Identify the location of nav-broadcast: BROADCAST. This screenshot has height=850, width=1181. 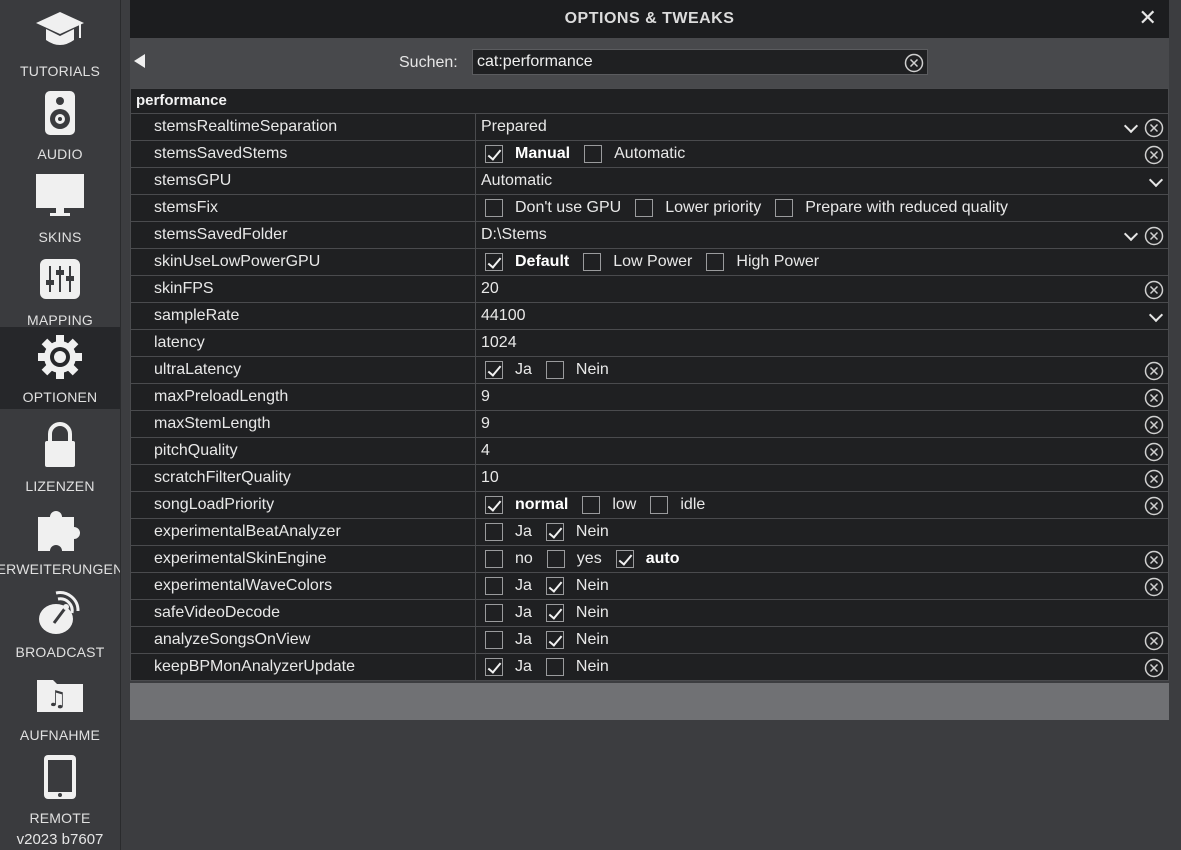
(60, 622).